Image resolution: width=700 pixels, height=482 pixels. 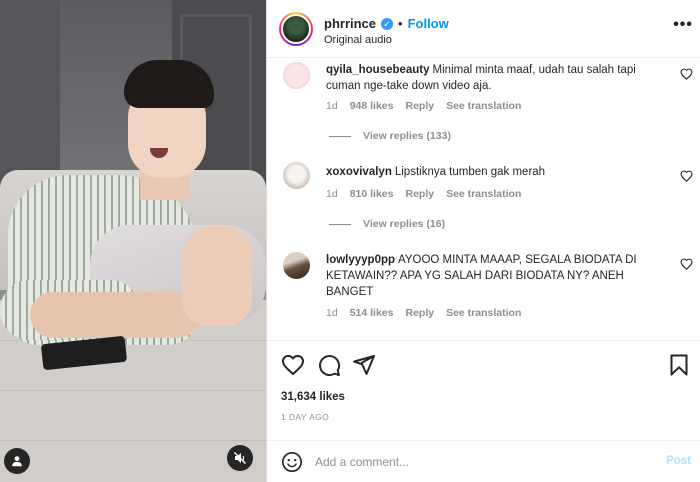 What do you see at coordinates (360, 260) in the screenshot?
I see `commenter-username: lowlyyyp0pp` at bounding box center [360, 260].